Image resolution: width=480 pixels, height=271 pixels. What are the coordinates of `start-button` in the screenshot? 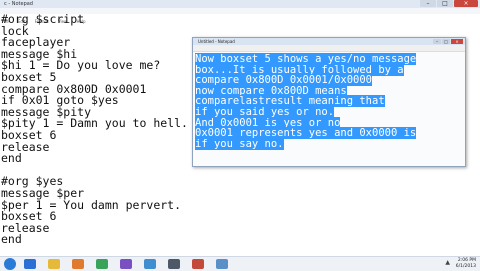 It's located at (10, 264).